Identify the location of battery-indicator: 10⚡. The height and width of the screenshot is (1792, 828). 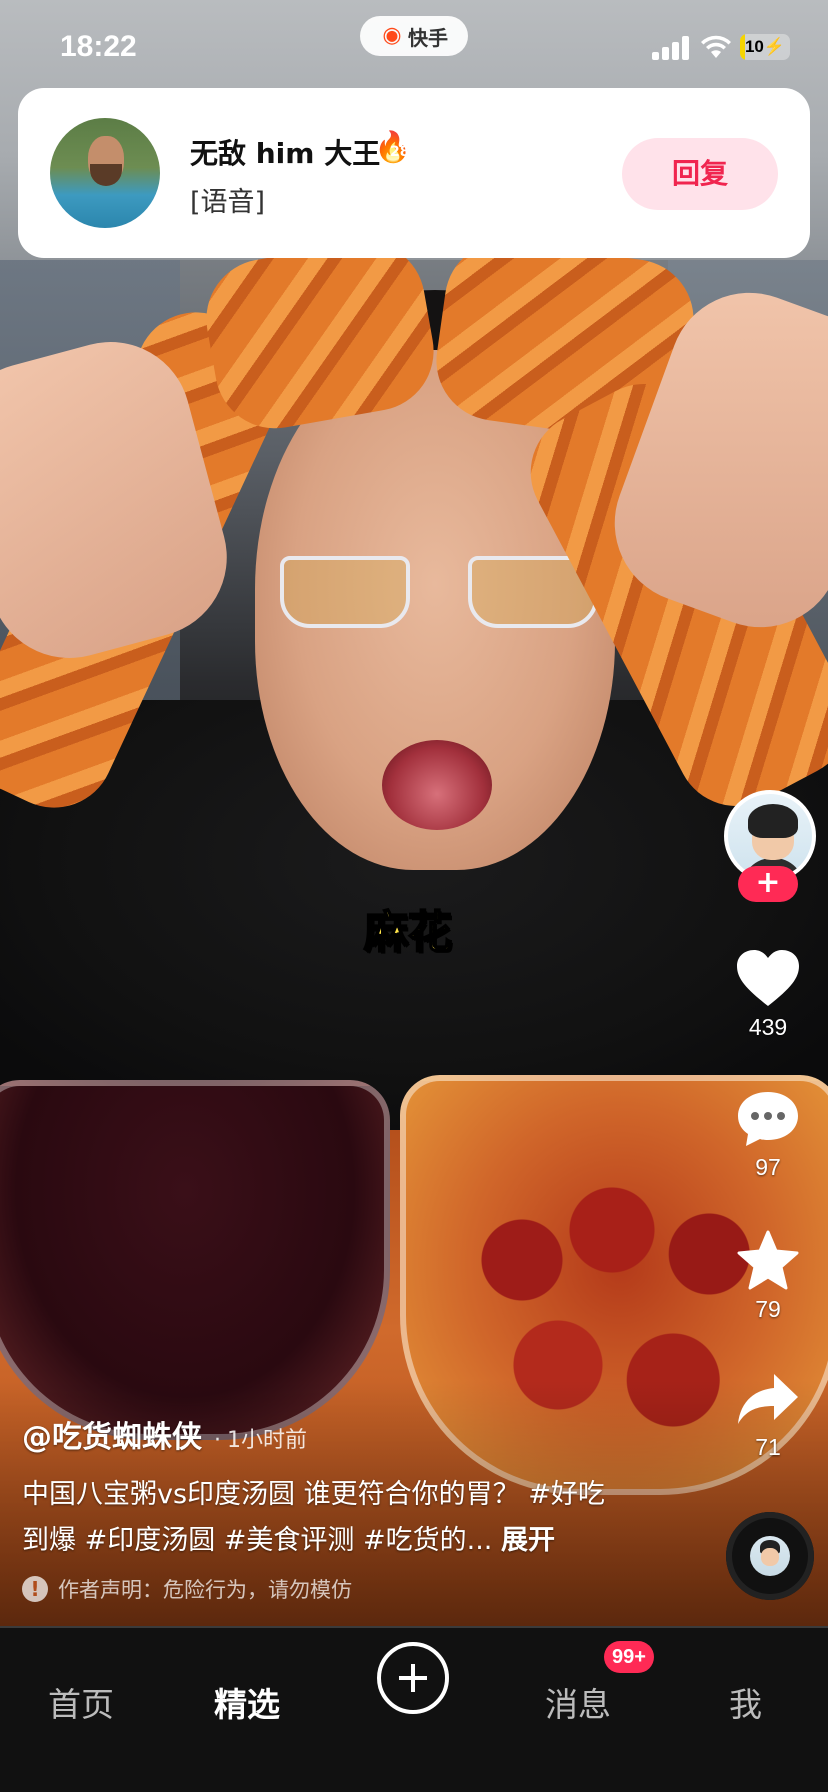
(765, 47).